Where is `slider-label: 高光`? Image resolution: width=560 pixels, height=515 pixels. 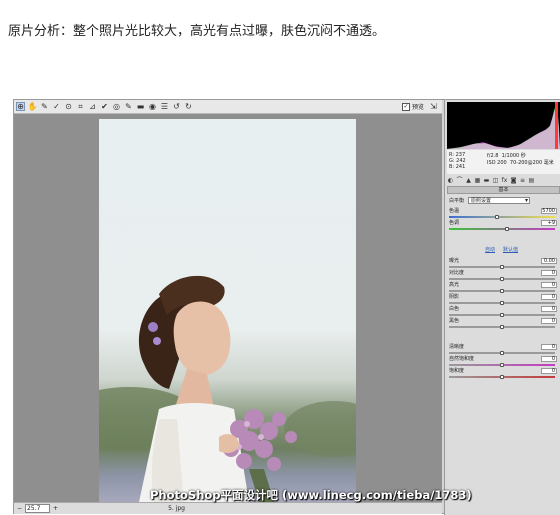
slider-label: 高光 is located at coordinates (454, 285).